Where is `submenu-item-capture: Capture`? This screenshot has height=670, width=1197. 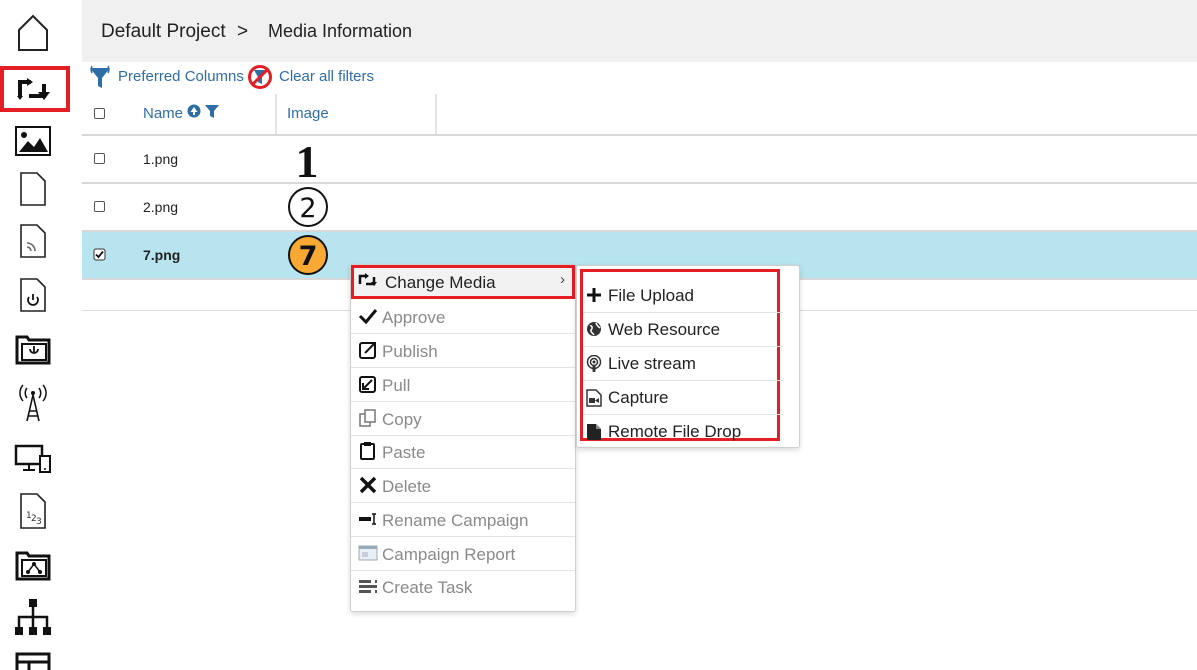
submenu-item-capture: Capture is located at coordinates (683, 397).